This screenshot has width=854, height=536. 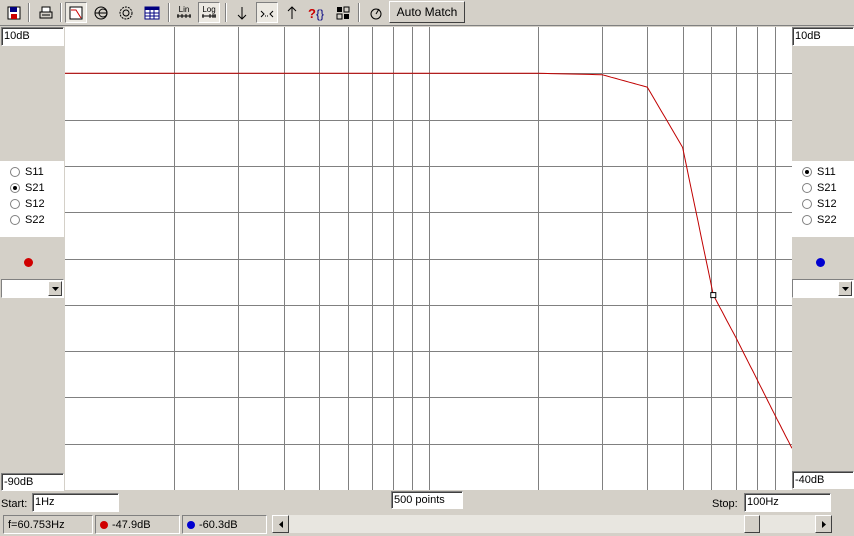 I want to click on right-marker-dot, so click(x=820, y=262).